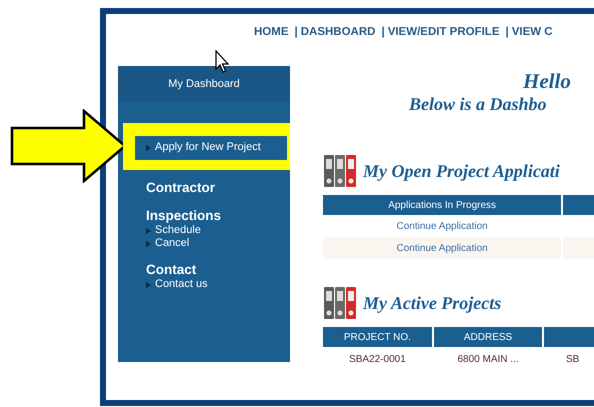  What do you see at coordinates (181, 188) in the screenshot?
I see `sidebar-heading: Contractor` at bounding box center [181, 188].